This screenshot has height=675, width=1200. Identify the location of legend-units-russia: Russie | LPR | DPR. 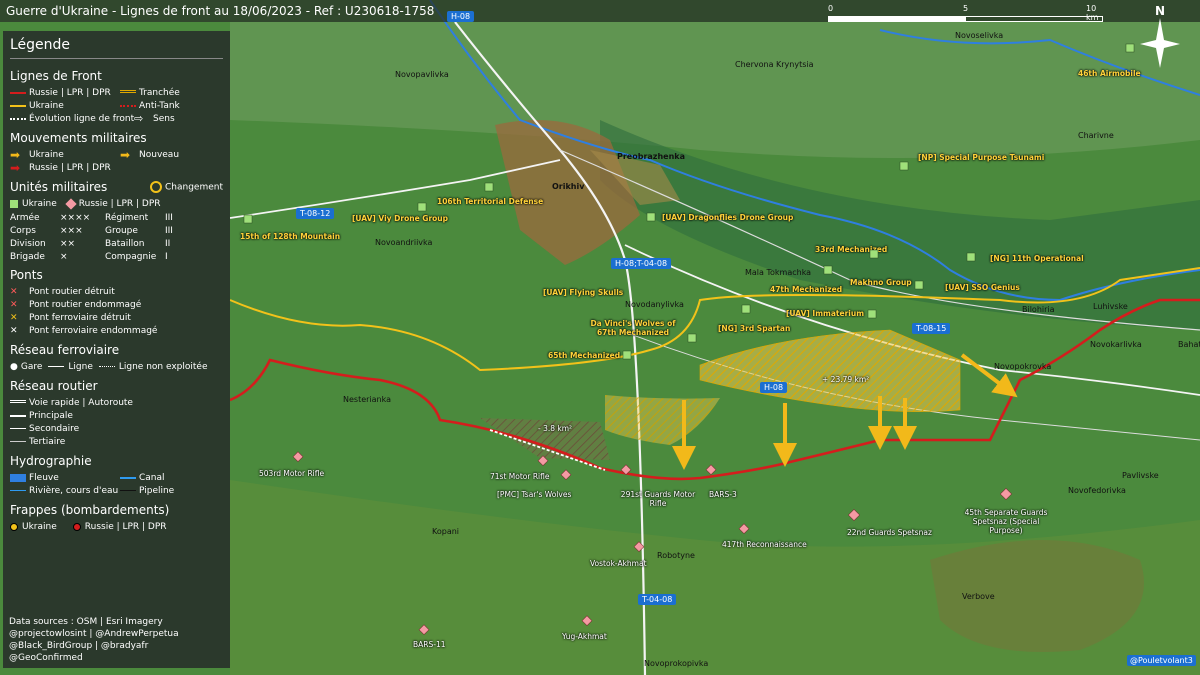
(119, 203).